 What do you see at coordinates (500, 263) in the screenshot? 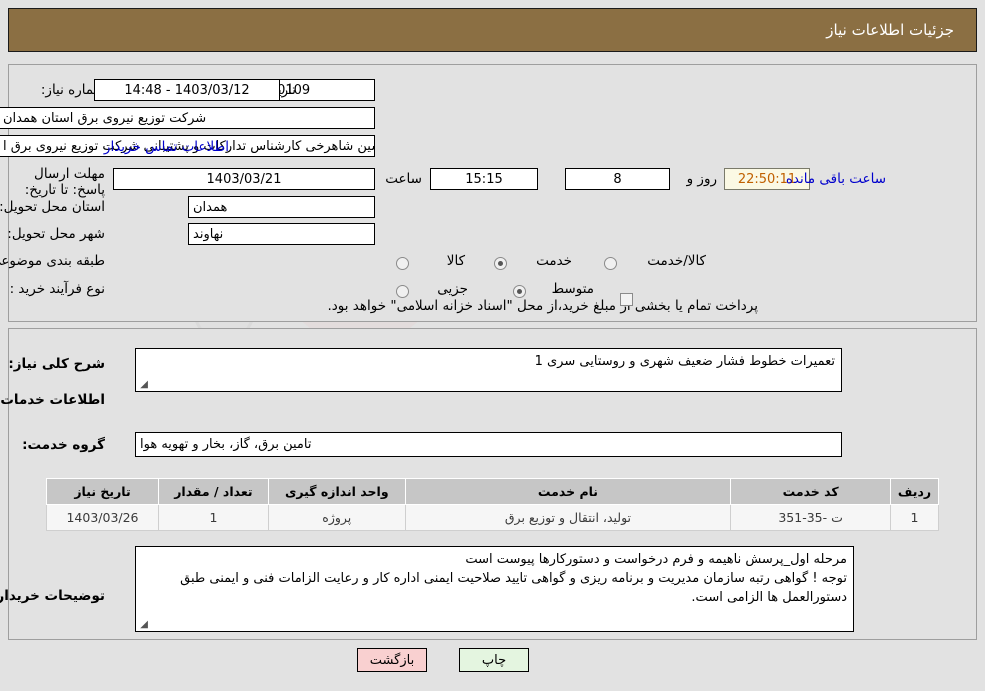
I see `radio-category-service` at bounding box center [500, 263].